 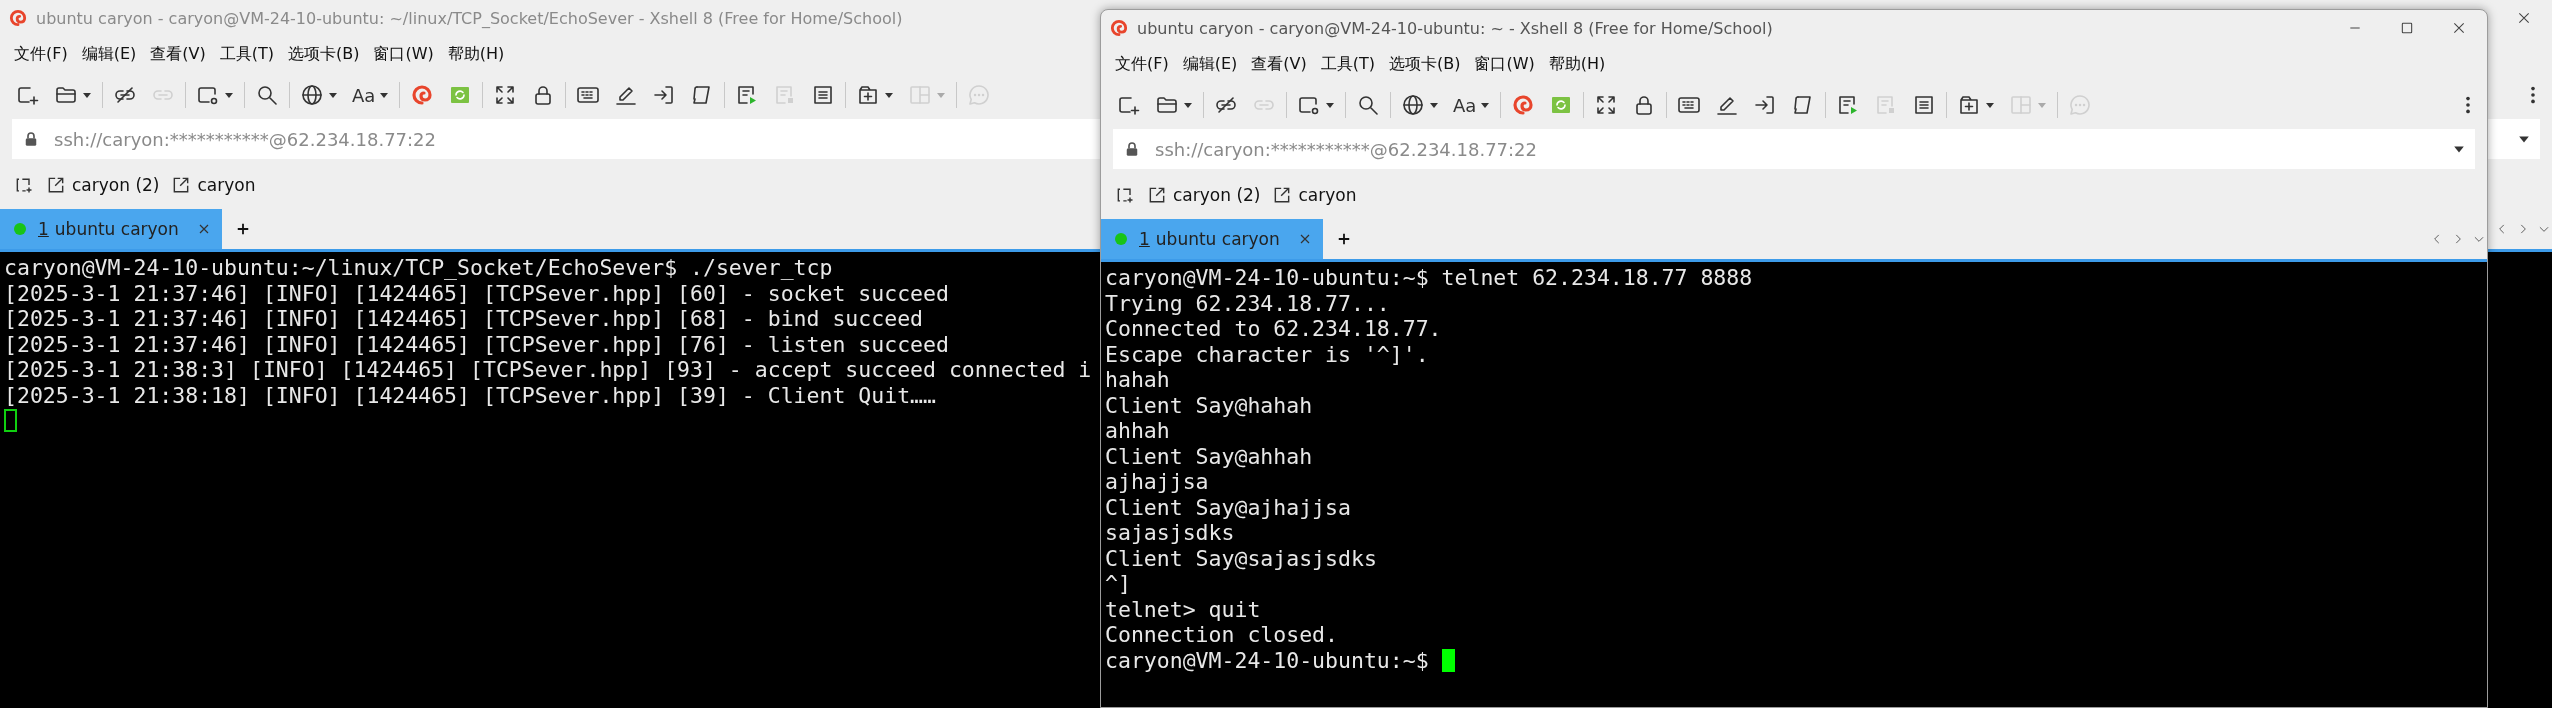 I want to click on terminal-line: Client Say@ajhajjsa, so click(x=1228, y=507).